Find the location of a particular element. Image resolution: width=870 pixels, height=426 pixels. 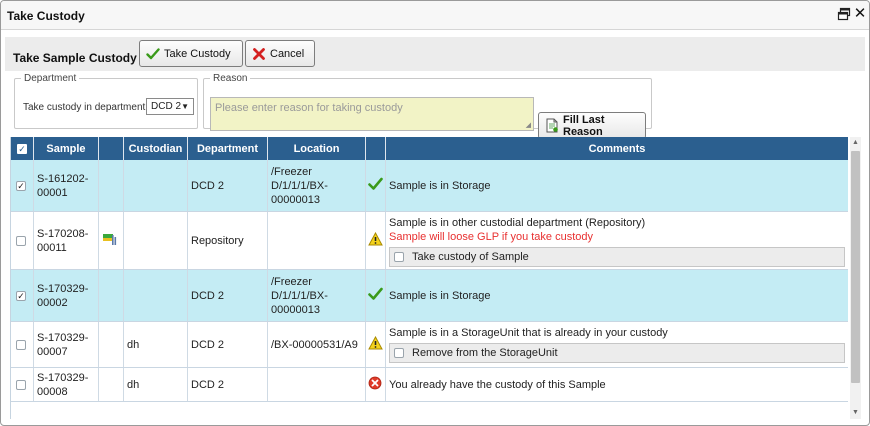

checkmark-icon is located at coordinates (153, 54).